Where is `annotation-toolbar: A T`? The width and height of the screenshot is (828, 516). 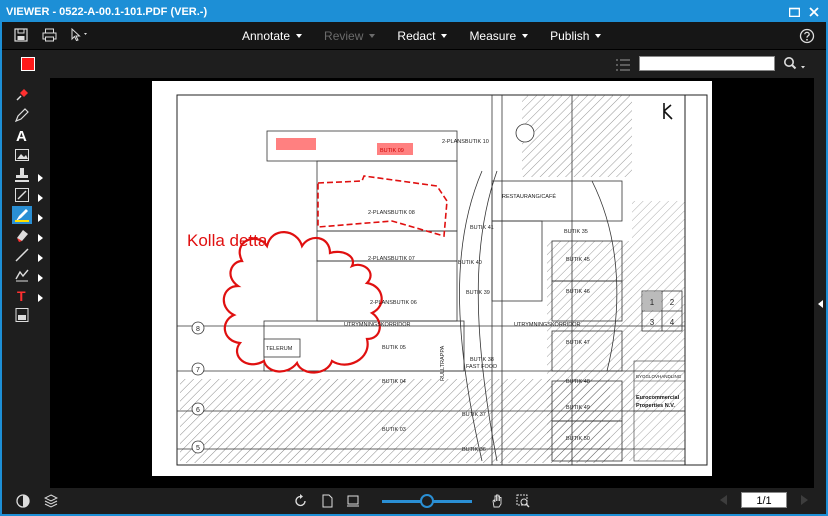 annotation-toolbar: A T is located at coordinates (26, 283).